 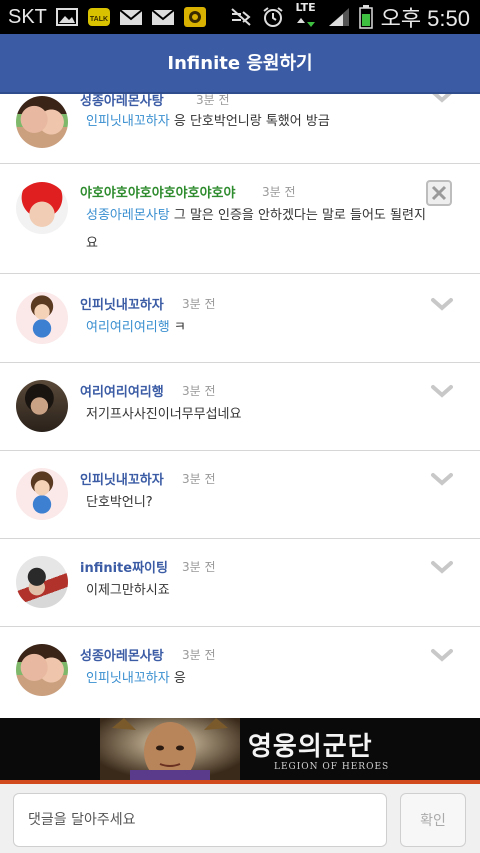 I want to click on kakaotalk-icon: TALK, so click(x=98, y=17).